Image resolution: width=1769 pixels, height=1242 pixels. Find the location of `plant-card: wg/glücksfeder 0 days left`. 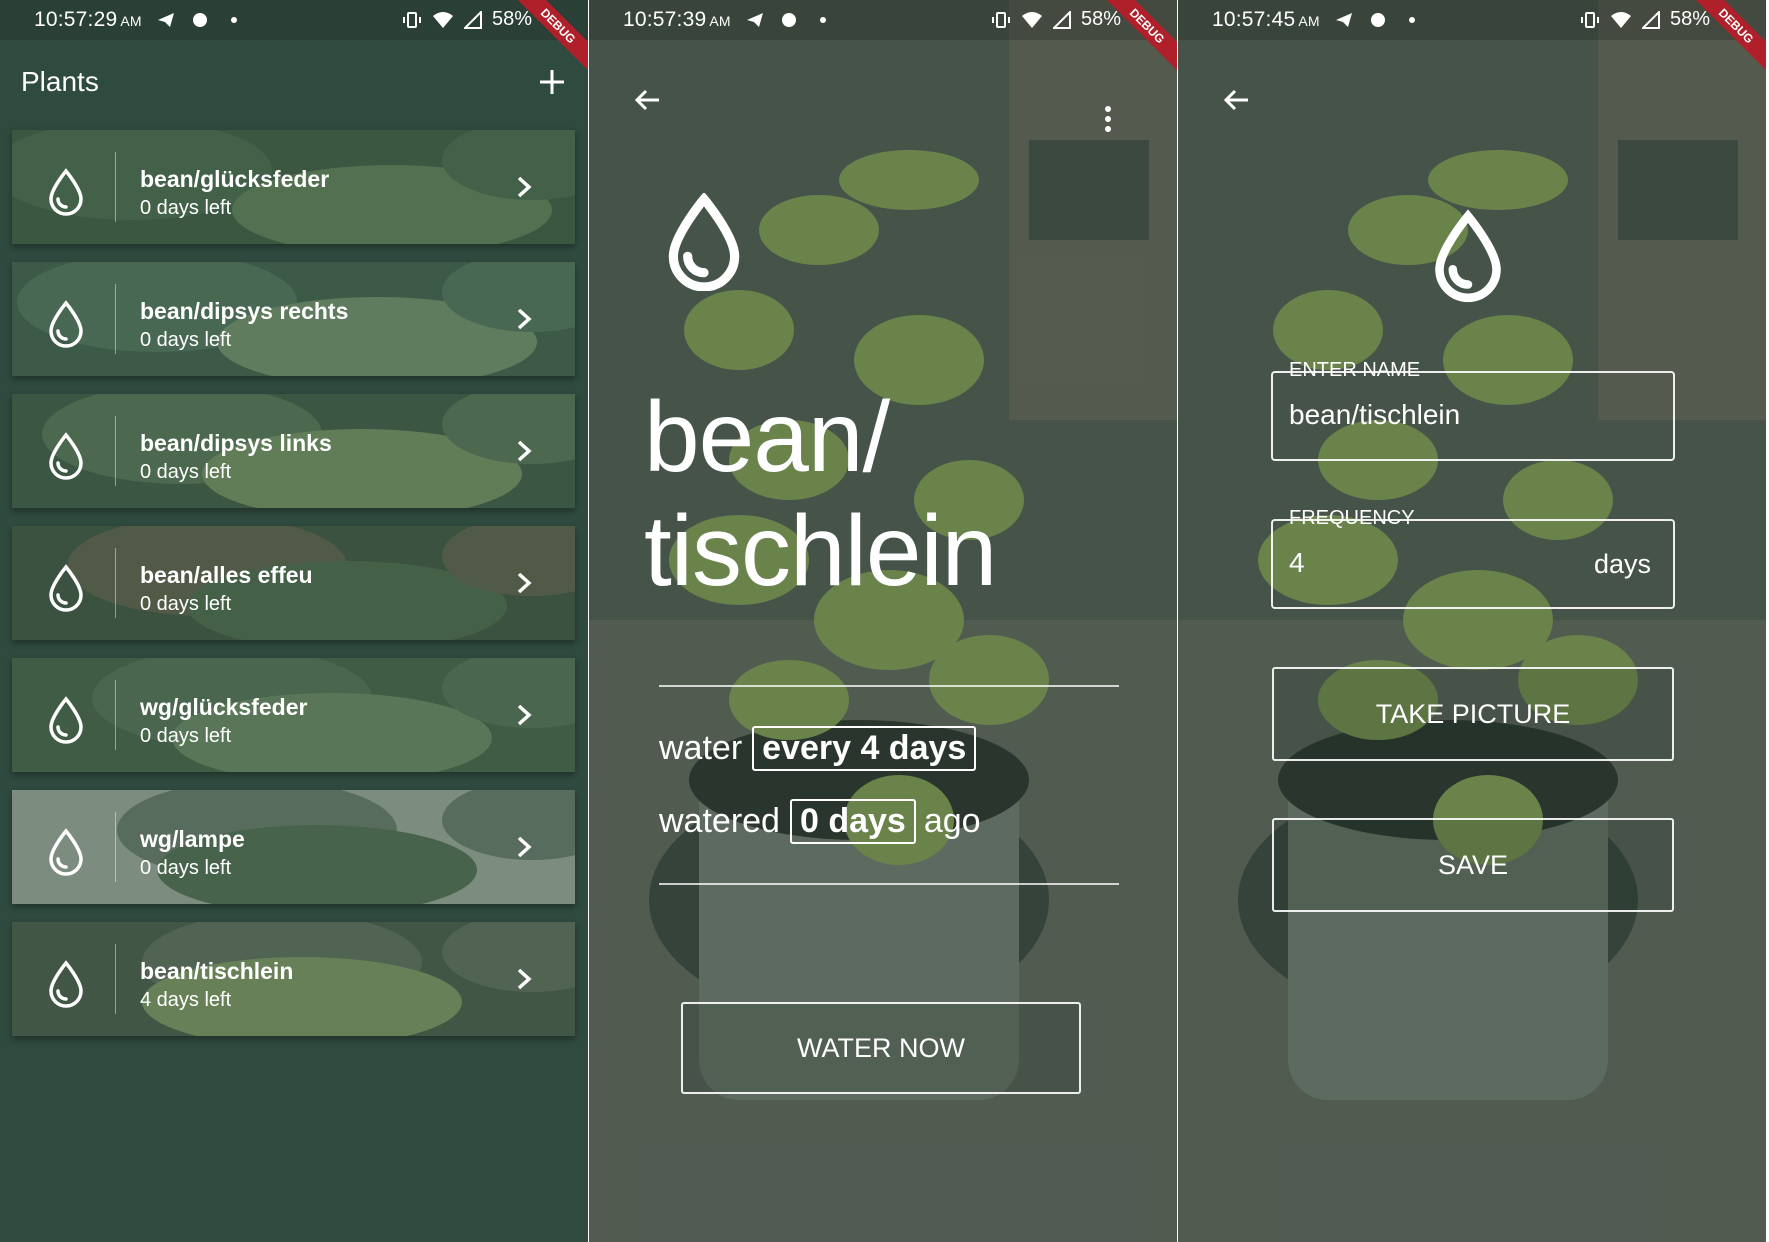

plant-card: wg/glücksfeder 0 days left is located at coordinates (293, 715).